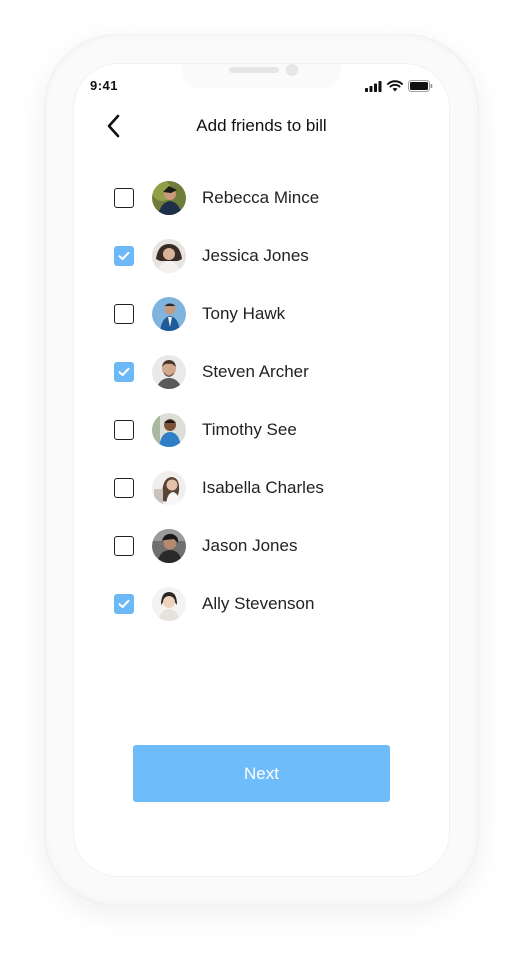 The width and height of the screenshot is (523, 960). What do you see at coordinates (292, 70) in the screenshot?
I see `front-camera` at bounding box center [292, 70].